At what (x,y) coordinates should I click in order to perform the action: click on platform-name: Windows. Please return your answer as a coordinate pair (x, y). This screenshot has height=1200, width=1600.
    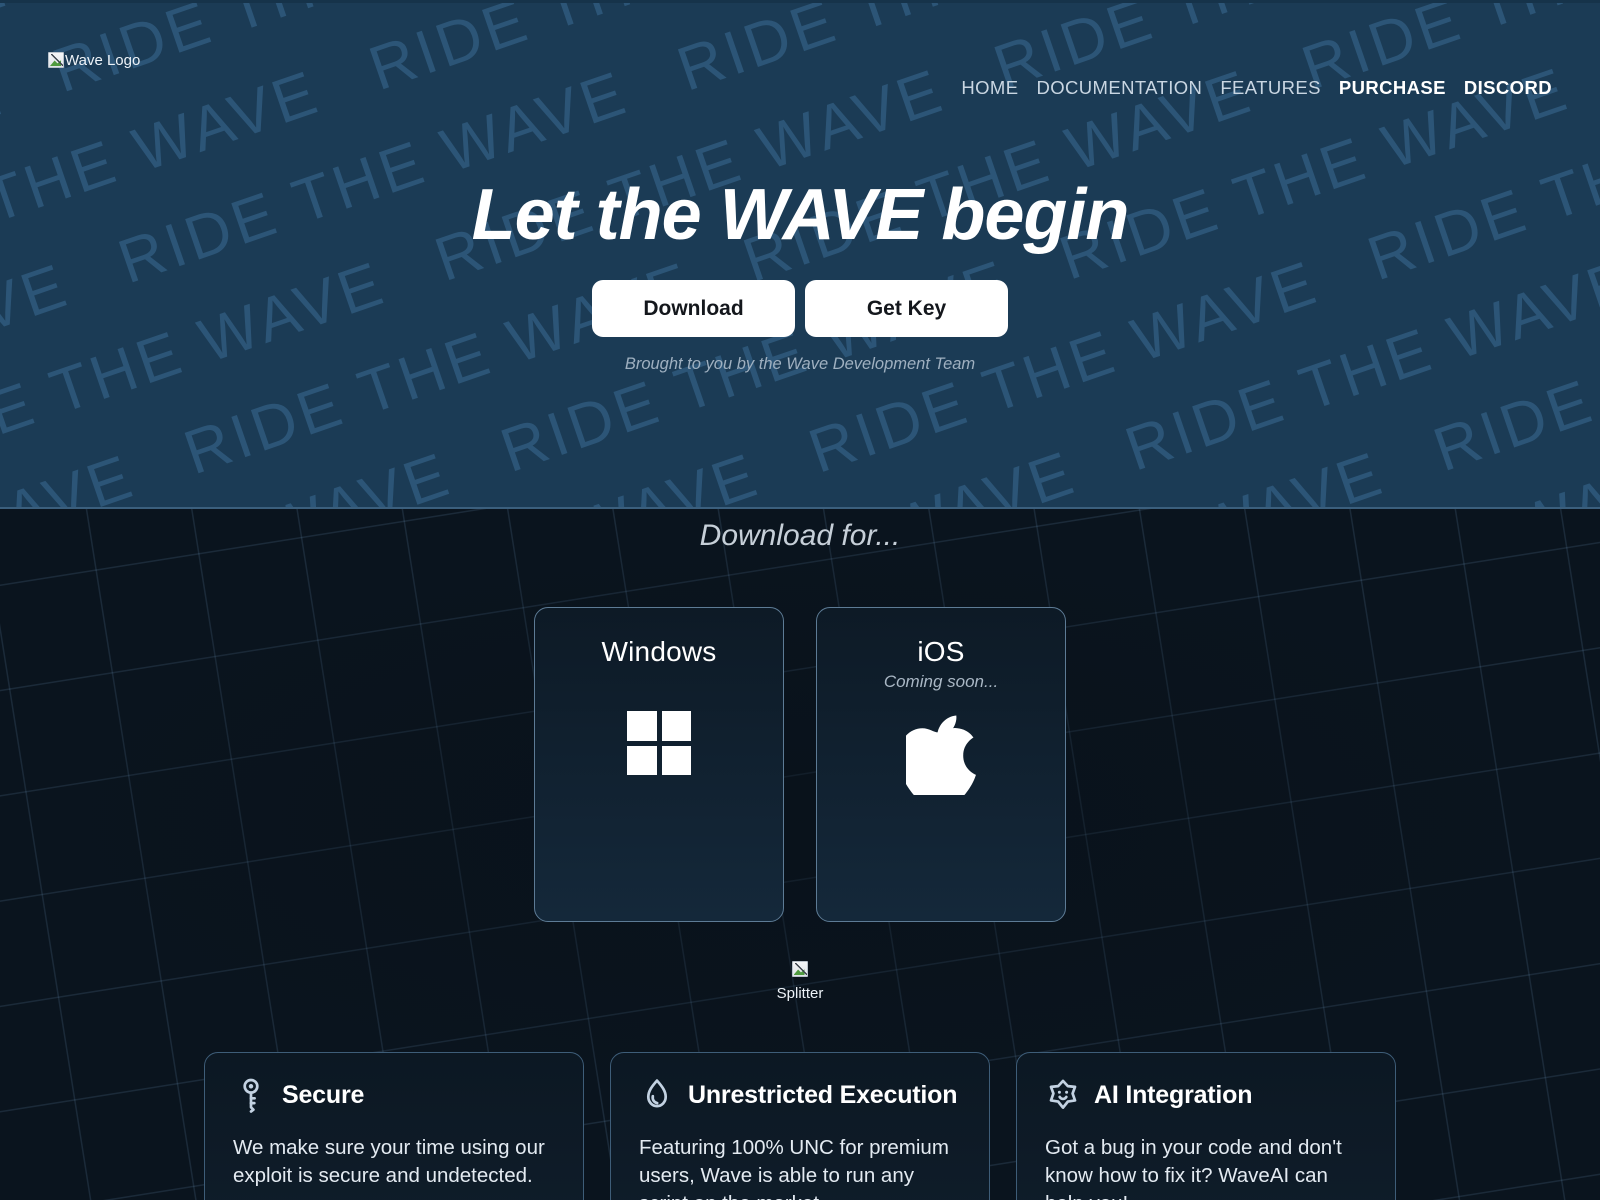
    Looking at the image, I should click on (659, 651).